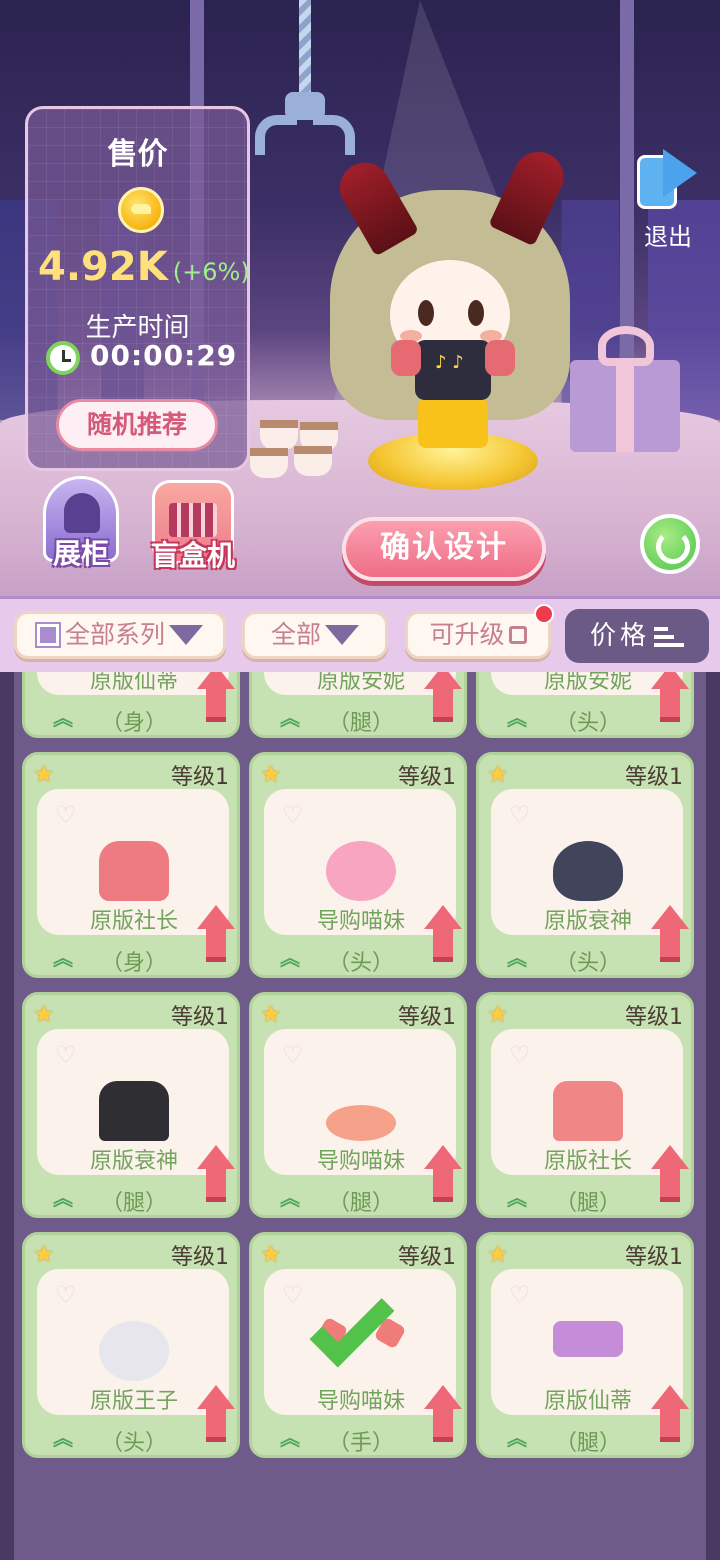  I want to click on blind-box-label: 盲盒机, so click(192, 555).